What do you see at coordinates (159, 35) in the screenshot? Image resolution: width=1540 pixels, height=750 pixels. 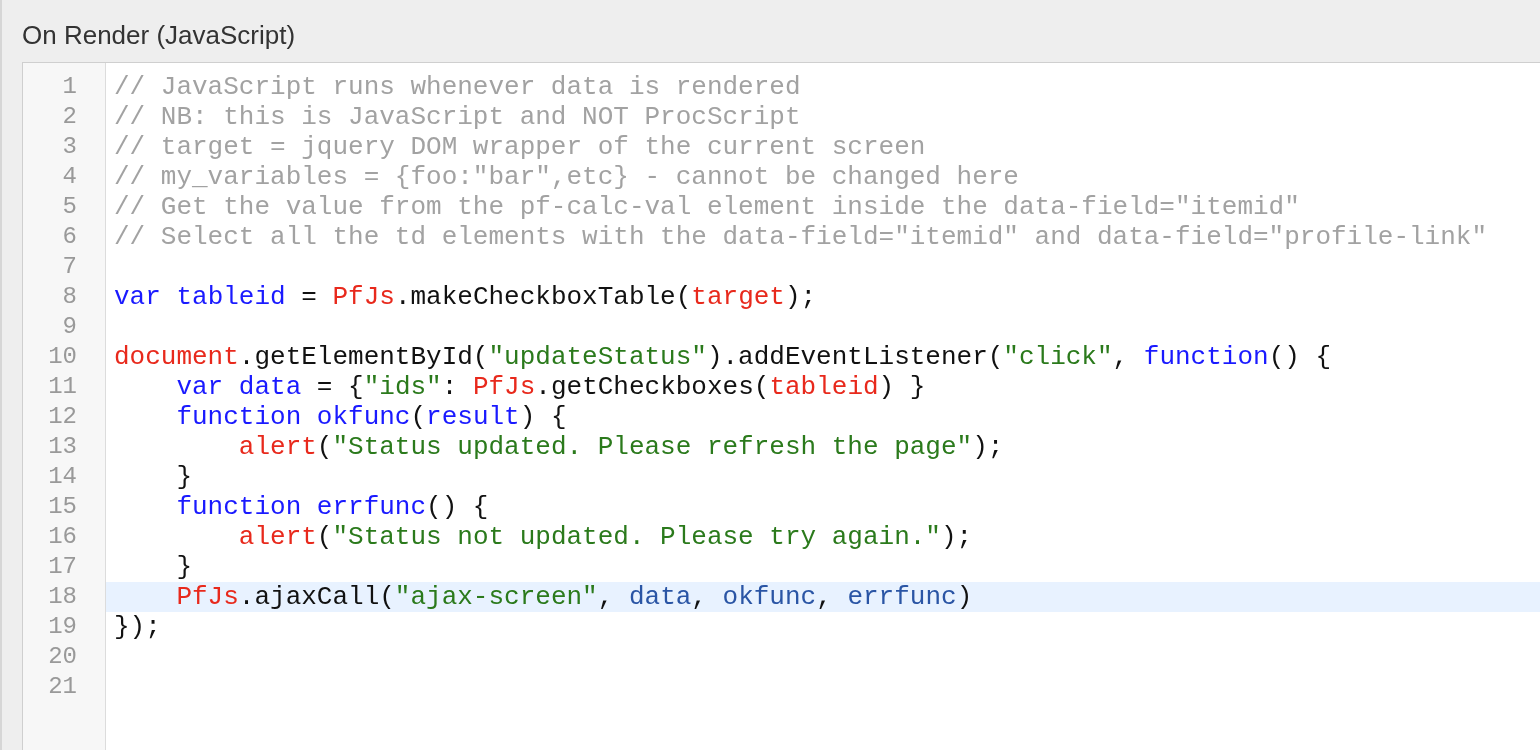 I see `panel-title: On Render (JavaScript)` at bounding box center [159, 35].